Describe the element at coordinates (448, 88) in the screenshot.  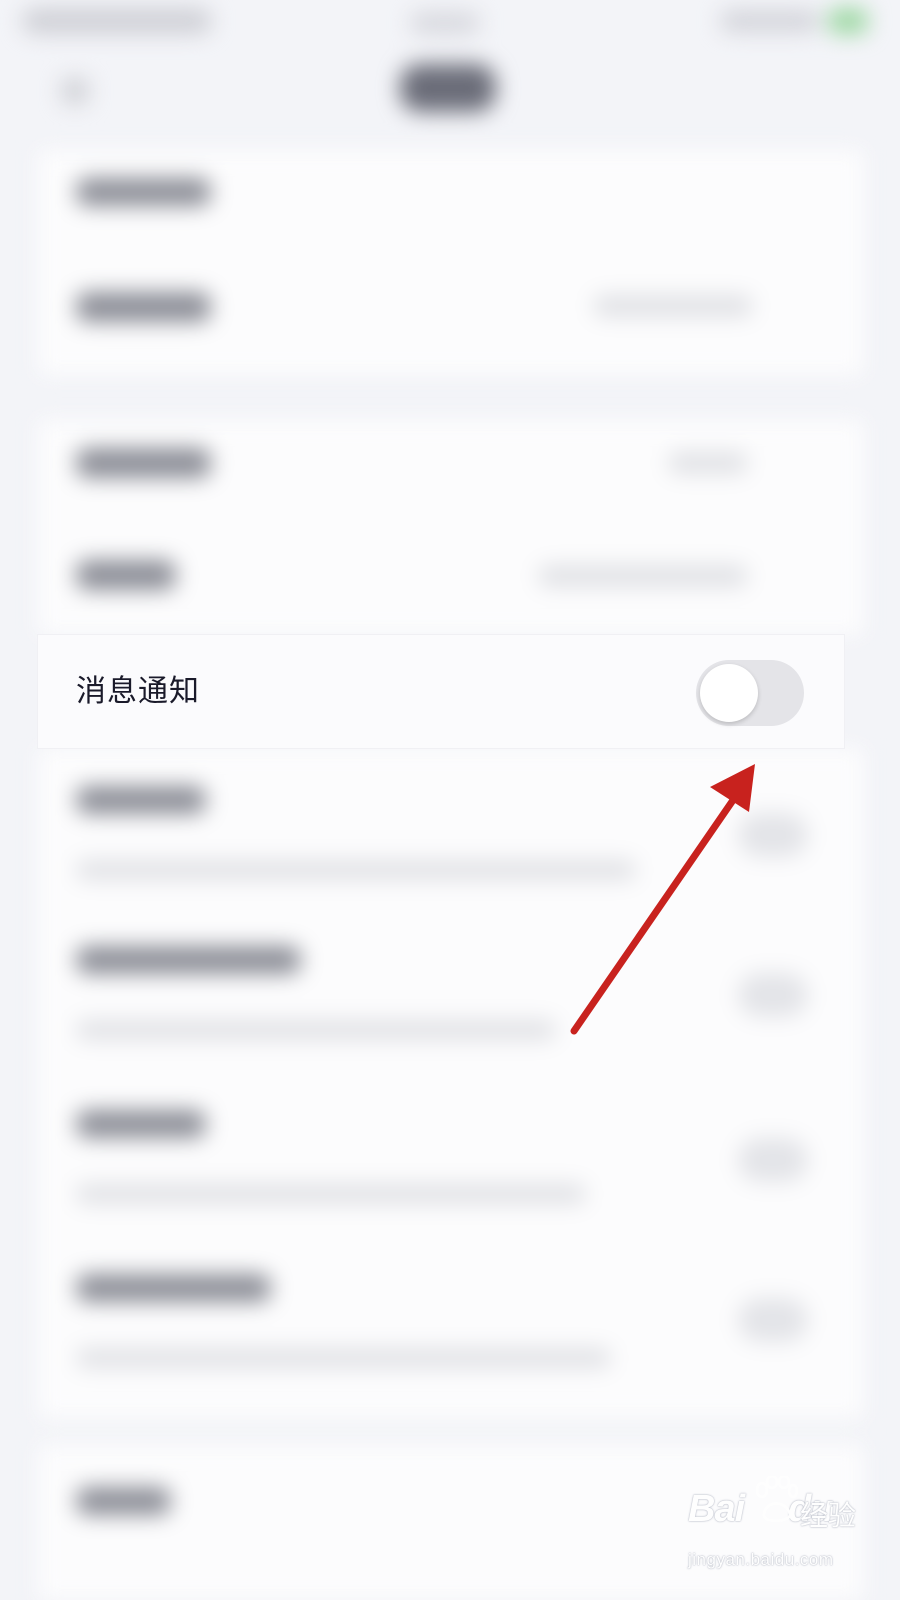
I see `page-title` at that location.